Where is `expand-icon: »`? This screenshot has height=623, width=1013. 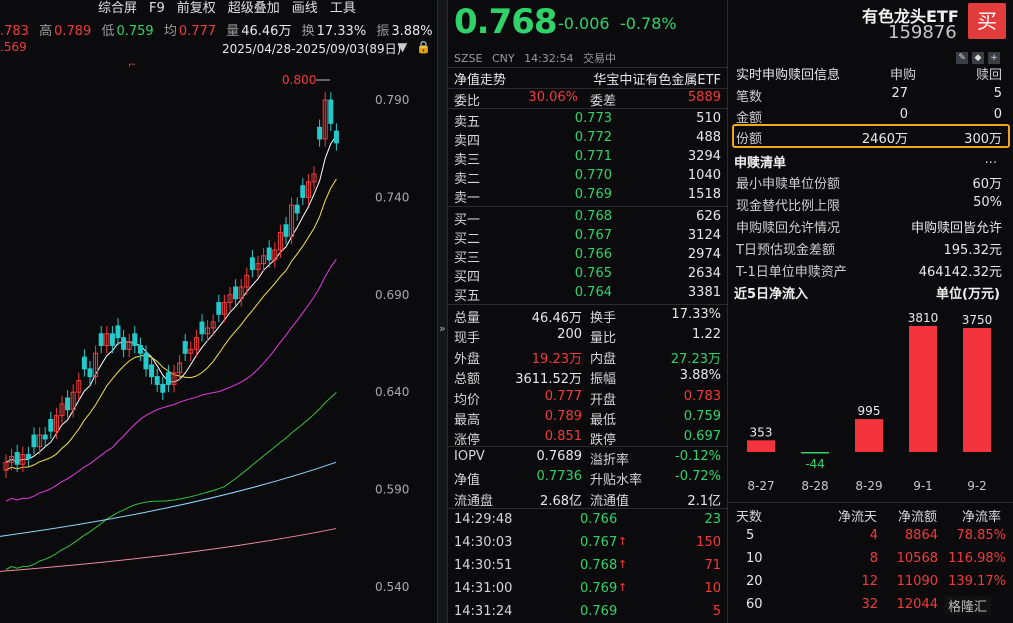
expand-icon: » is located at coordinates (442, 328).